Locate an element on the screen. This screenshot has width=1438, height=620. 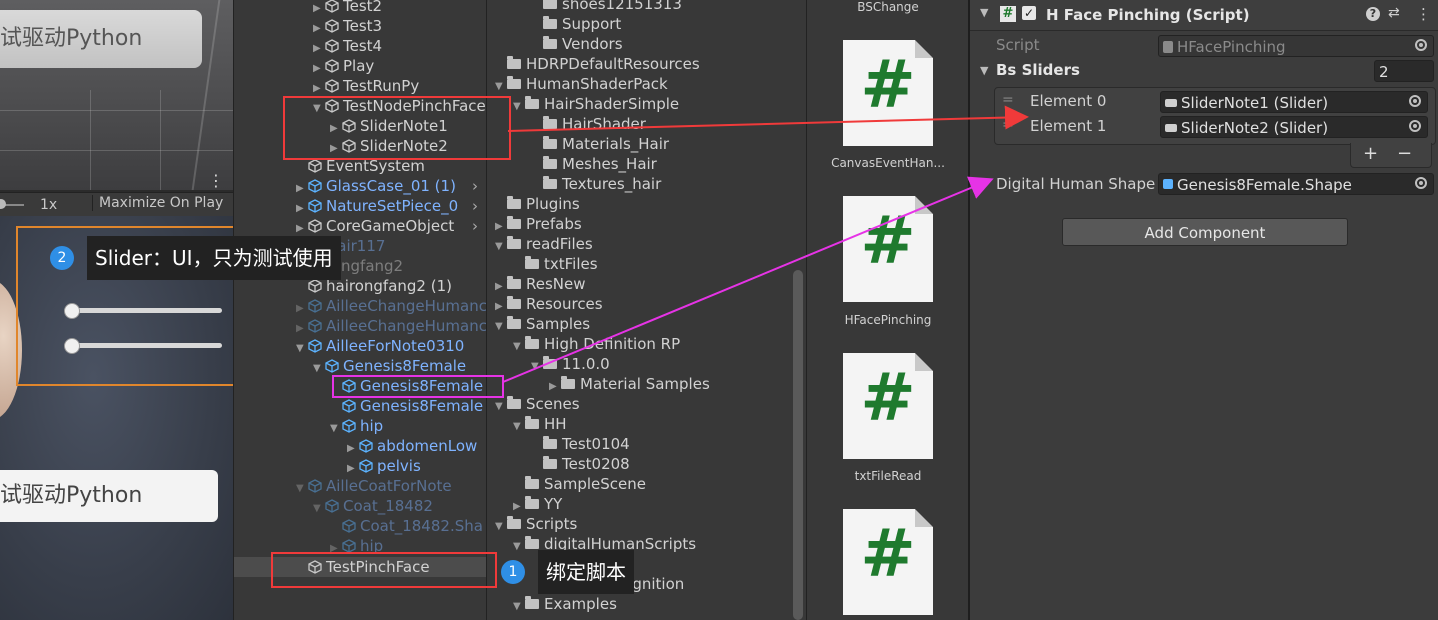
project-folder-item: Materials_Hair is located at coordinates (600, 144).